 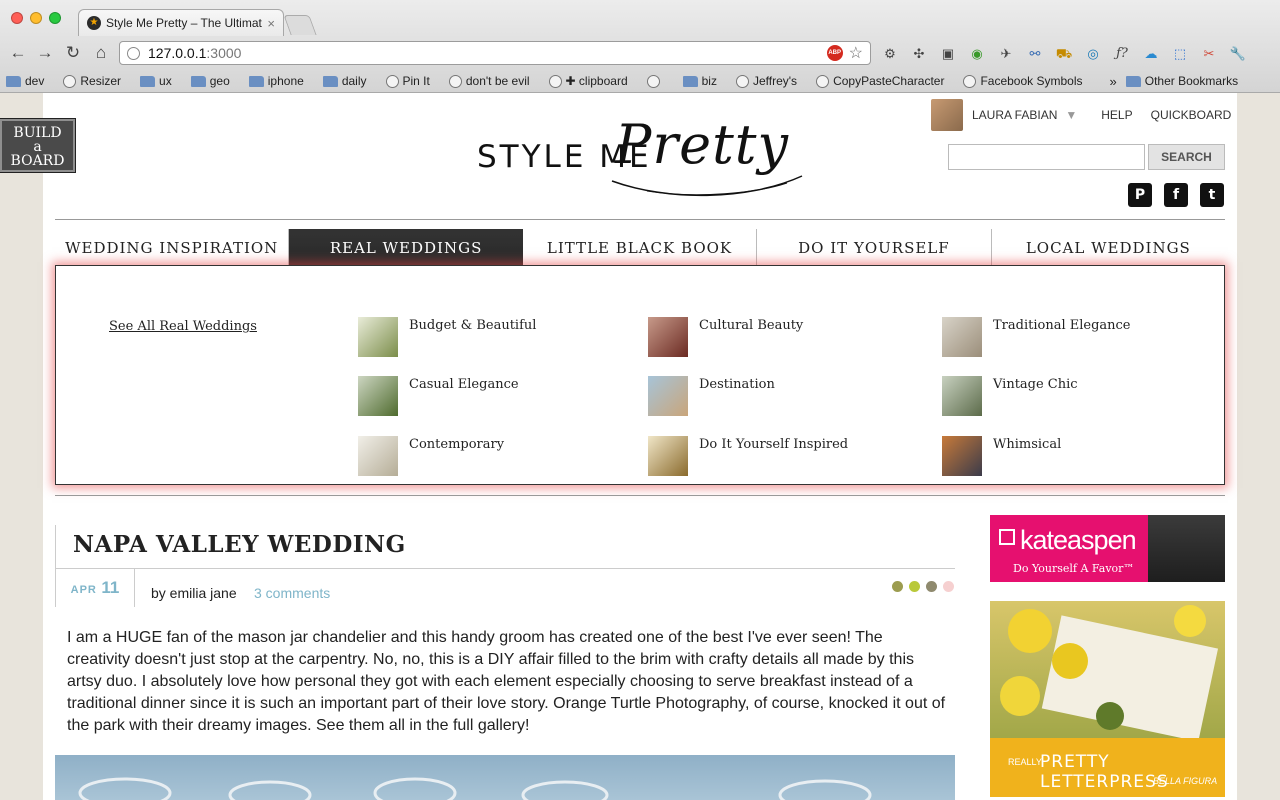 What do you see at coordinates (588, 81) in the screenshot?
I see `bookmark-item: ✚ clipboard` at bounding box center [588, 81].